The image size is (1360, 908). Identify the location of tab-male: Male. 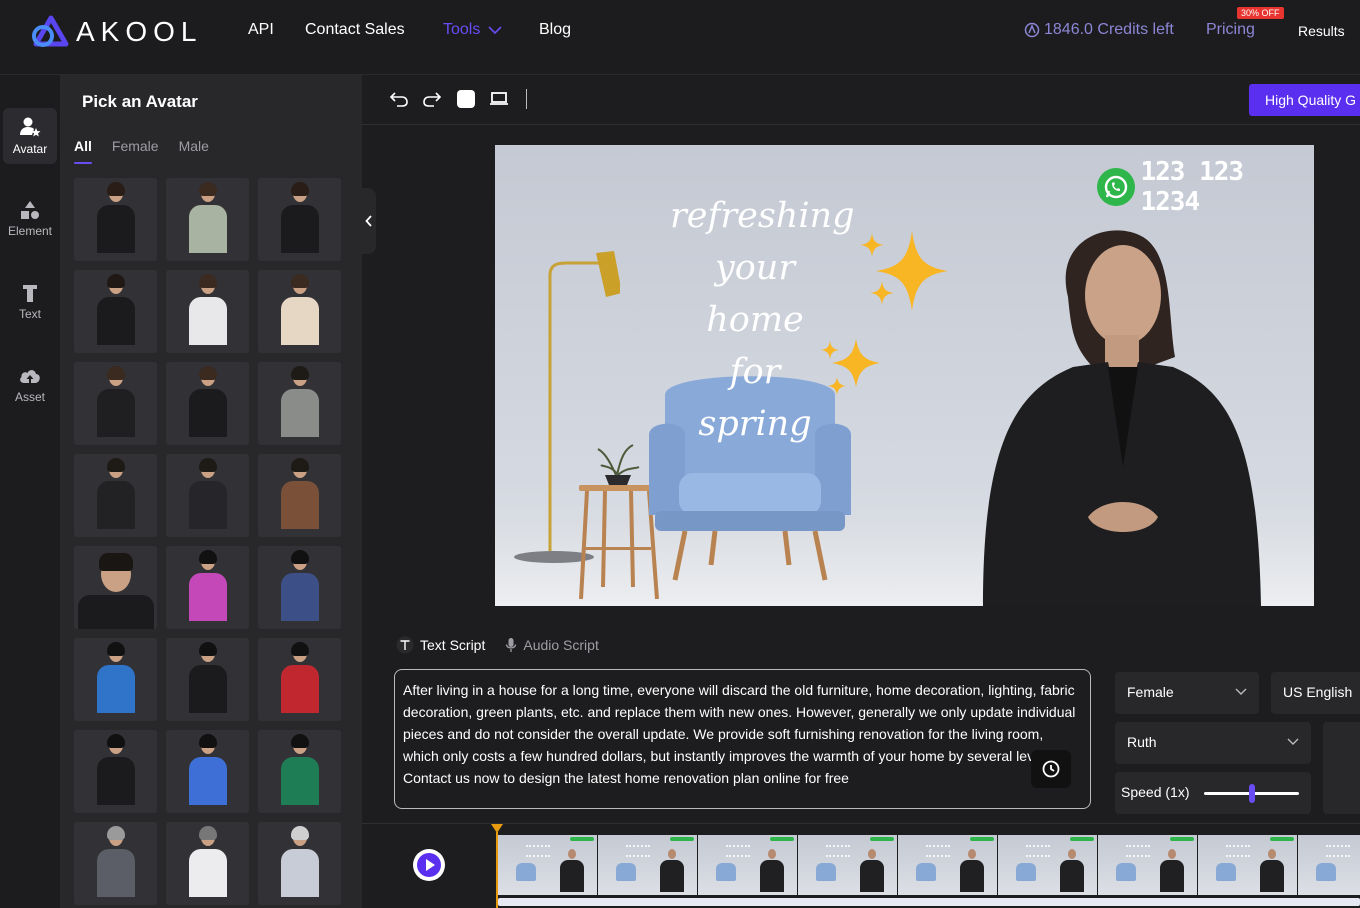
(194, 146).